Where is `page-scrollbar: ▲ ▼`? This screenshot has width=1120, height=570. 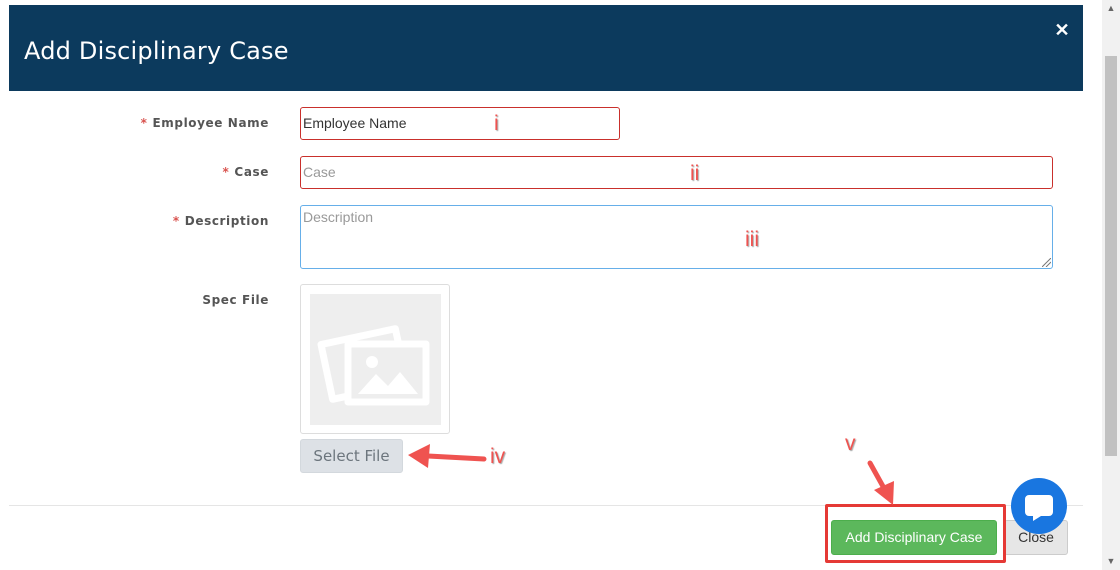 page-scrollbar: ▲ ▼ is located at coordinates (1111, 285).